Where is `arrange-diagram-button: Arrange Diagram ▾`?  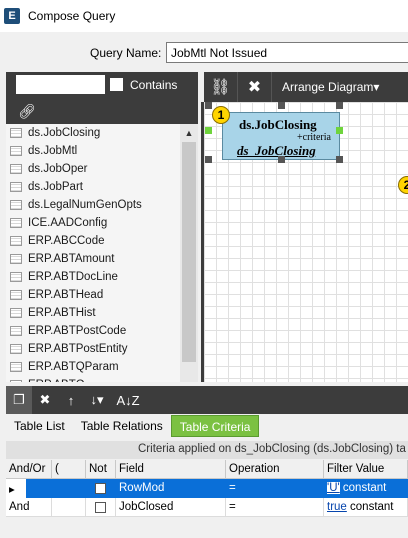 arrange-diagram-button: Arrange Diagram ▾ is located at coordinates (325, 87).